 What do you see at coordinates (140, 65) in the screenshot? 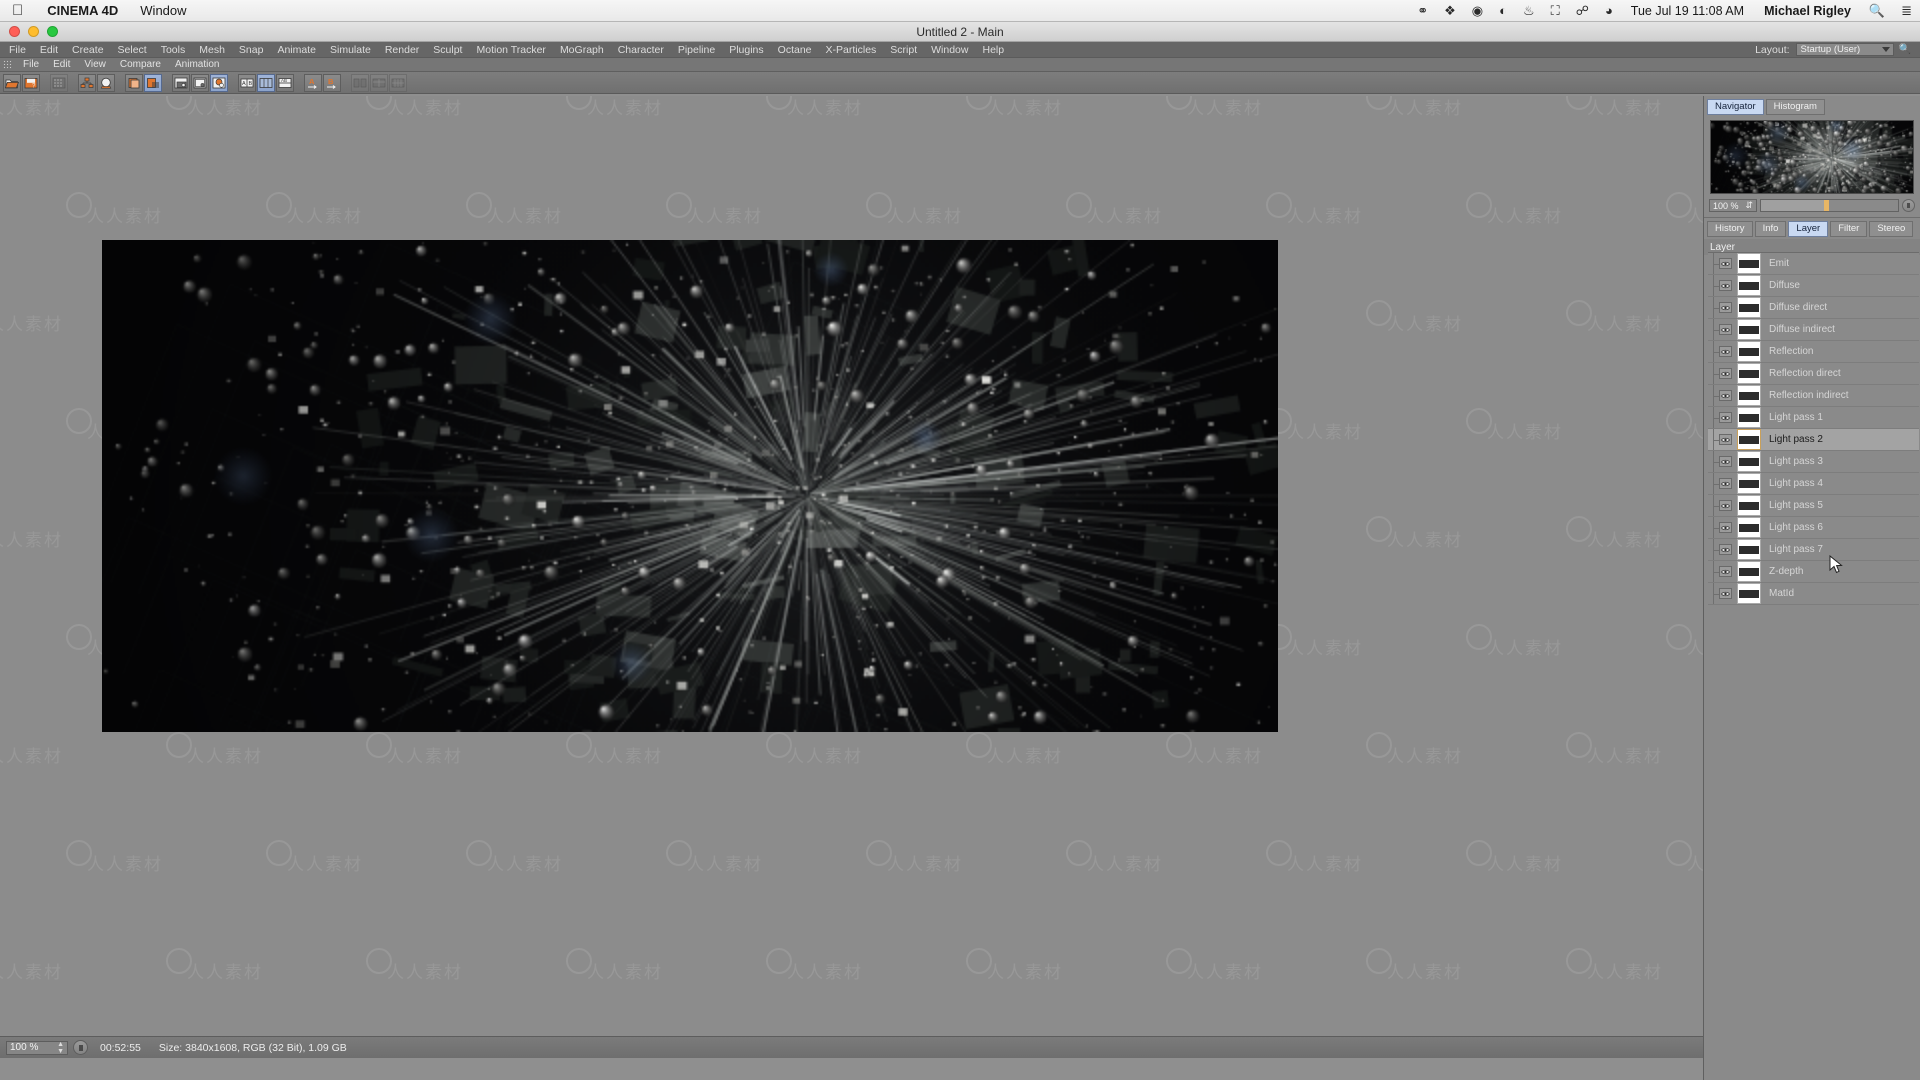
I see `viewer-menu-item-compare: Compare` at bounding box center [140, 65].